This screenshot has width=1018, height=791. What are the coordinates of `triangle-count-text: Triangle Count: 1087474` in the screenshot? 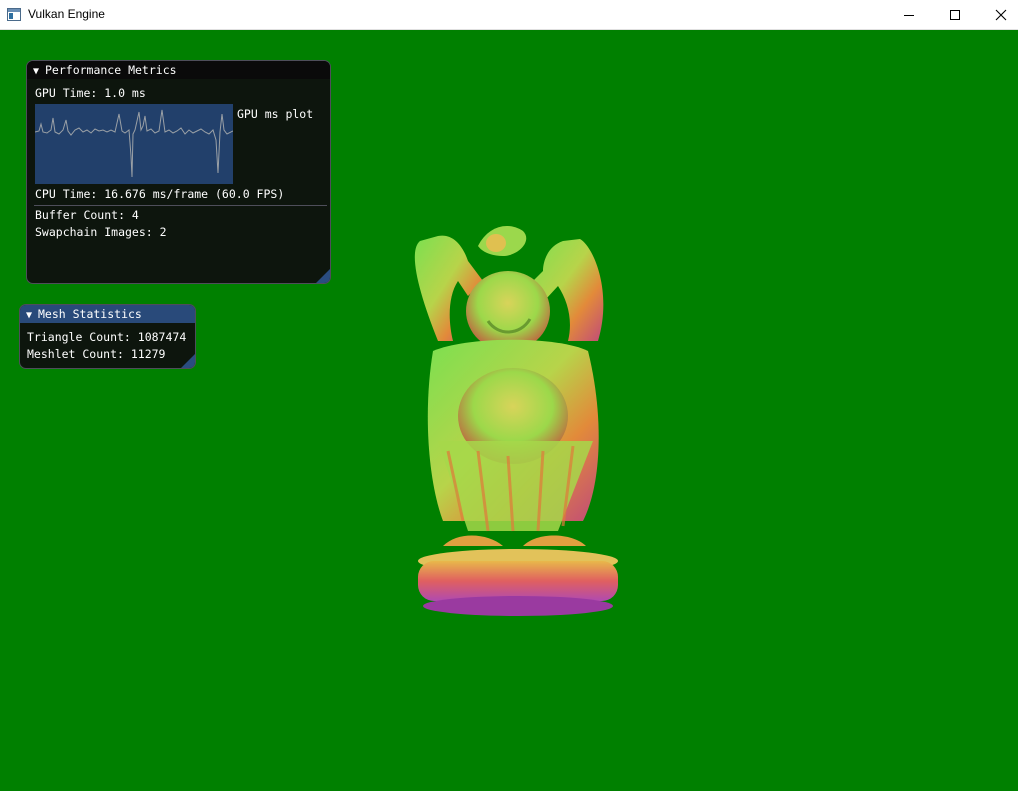 It's located at (107, 337).